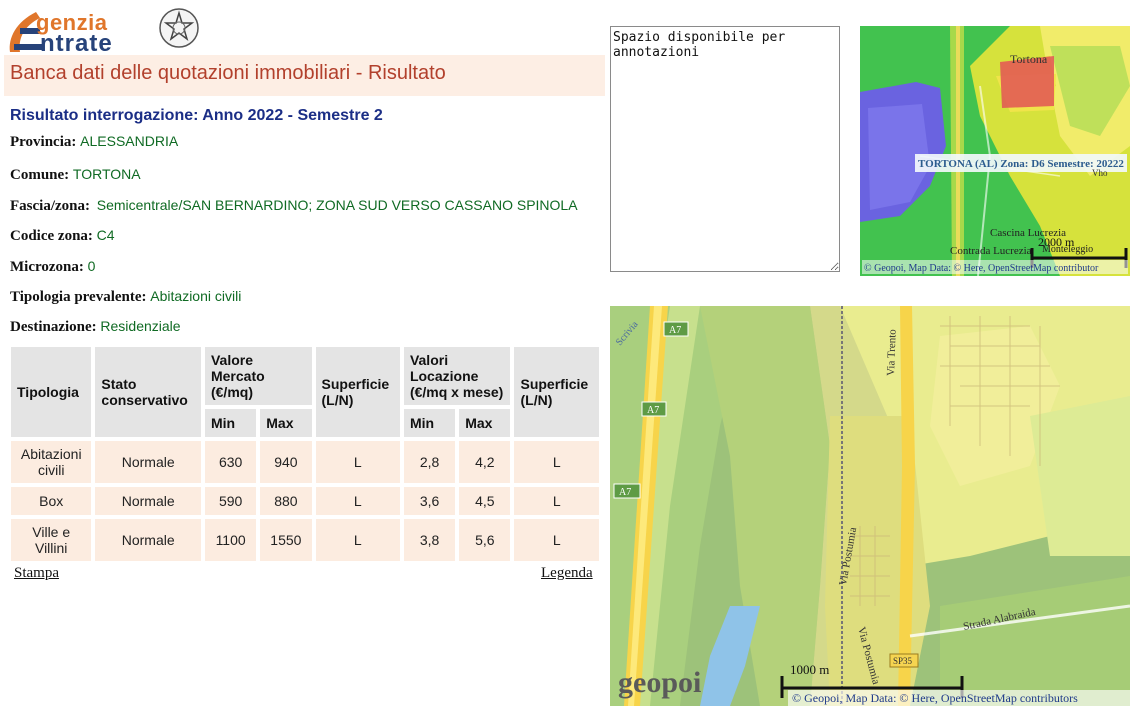 Image resolution: width=1138 pixels, height=709 pixels. What do you see at coordinates (230, 501) in the screenshot?
I see `cell-vm-min: 590` at bounding box center [230, 501].